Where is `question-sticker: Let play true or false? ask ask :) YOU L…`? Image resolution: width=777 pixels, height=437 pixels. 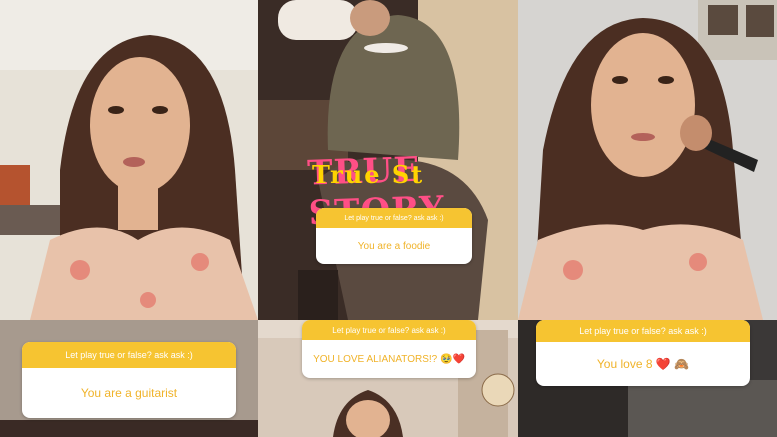
question-sticker: Let play true or false? ask ask :) YOU L… is located at coordinates (389, 349).